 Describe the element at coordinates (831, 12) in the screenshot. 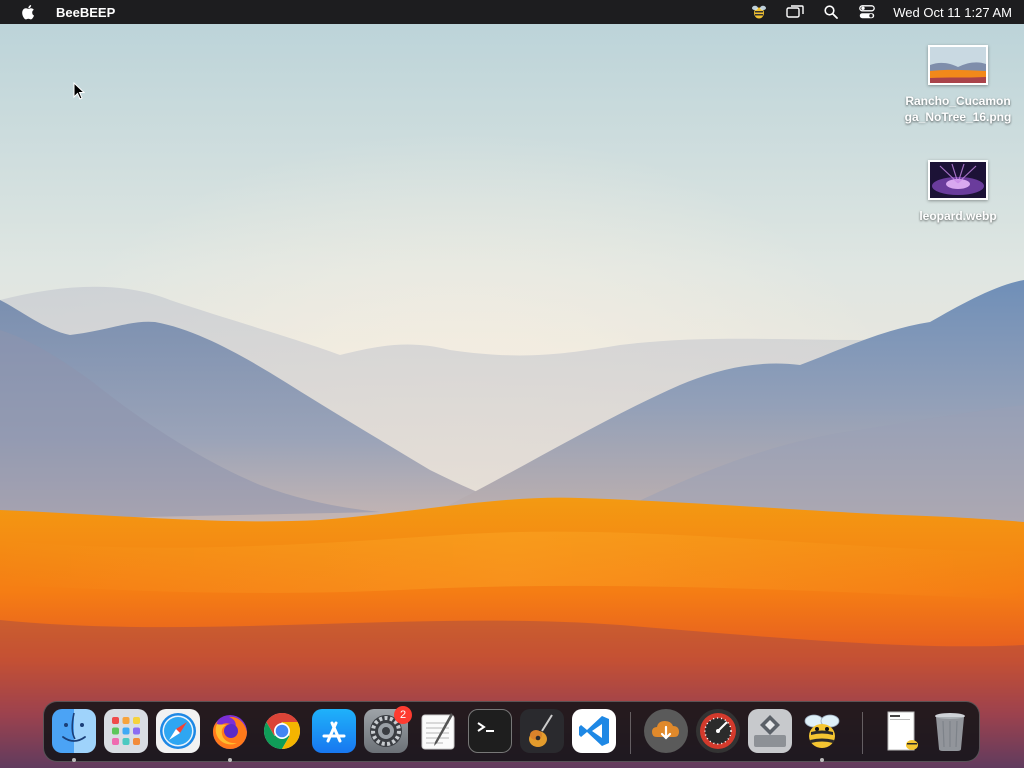

I see `spotlight-search-icon` at that location.